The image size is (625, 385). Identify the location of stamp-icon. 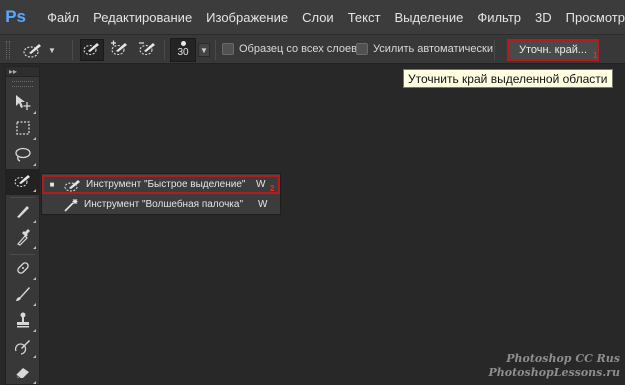
(23, 322).